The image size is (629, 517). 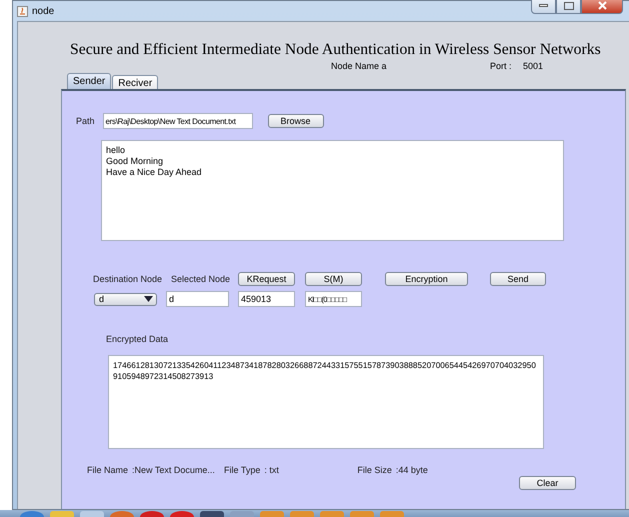 I want to click on browse-button: Browse, so click(x=296, y=121).